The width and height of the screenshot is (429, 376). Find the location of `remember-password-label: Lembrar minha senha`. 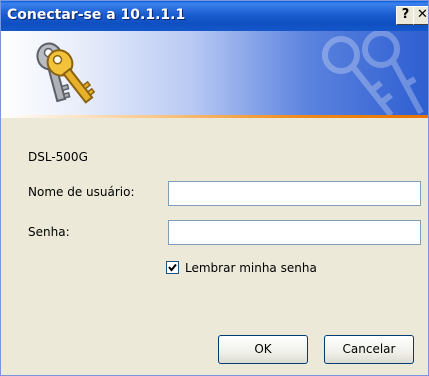

remember-password-label: Lembrar minha senha is located at coordinates (251, 268).